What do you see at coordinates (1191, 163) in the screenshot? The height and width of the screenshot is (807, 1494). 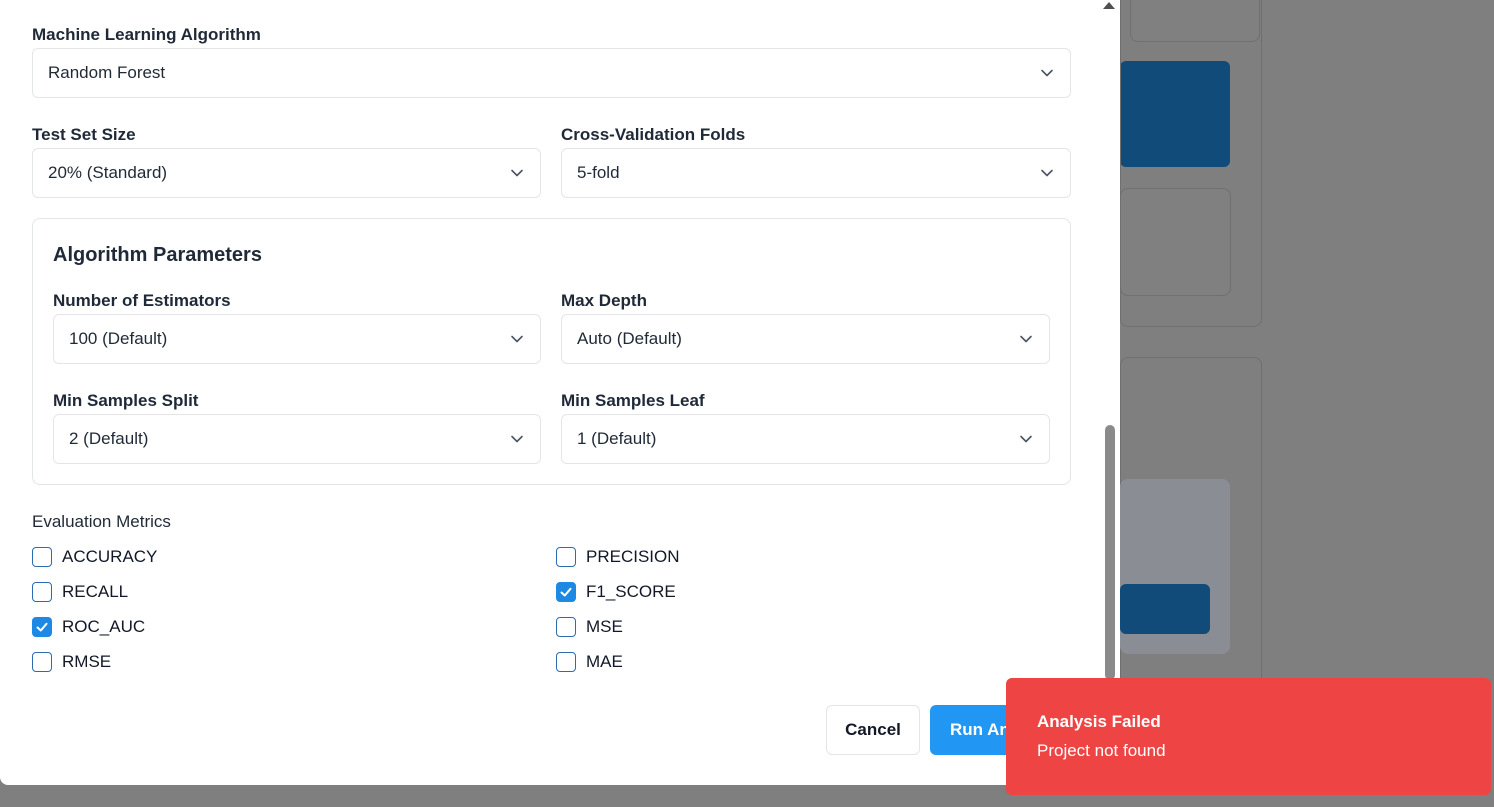 I see `background-panel` at bounding box center [1191, 163].